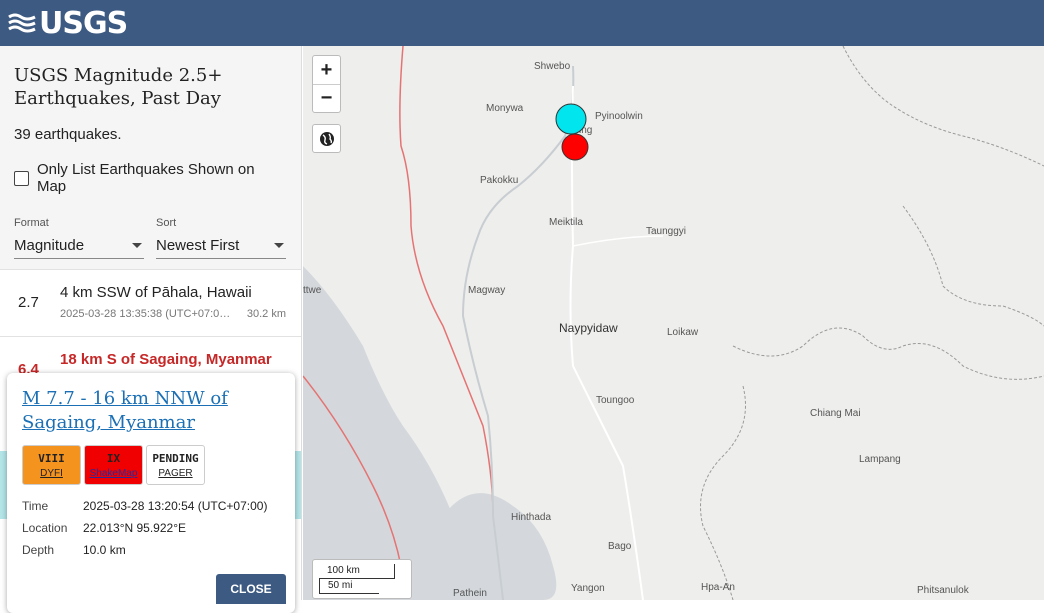  I want to click on format-value: Magnitude, so click(49, 245).